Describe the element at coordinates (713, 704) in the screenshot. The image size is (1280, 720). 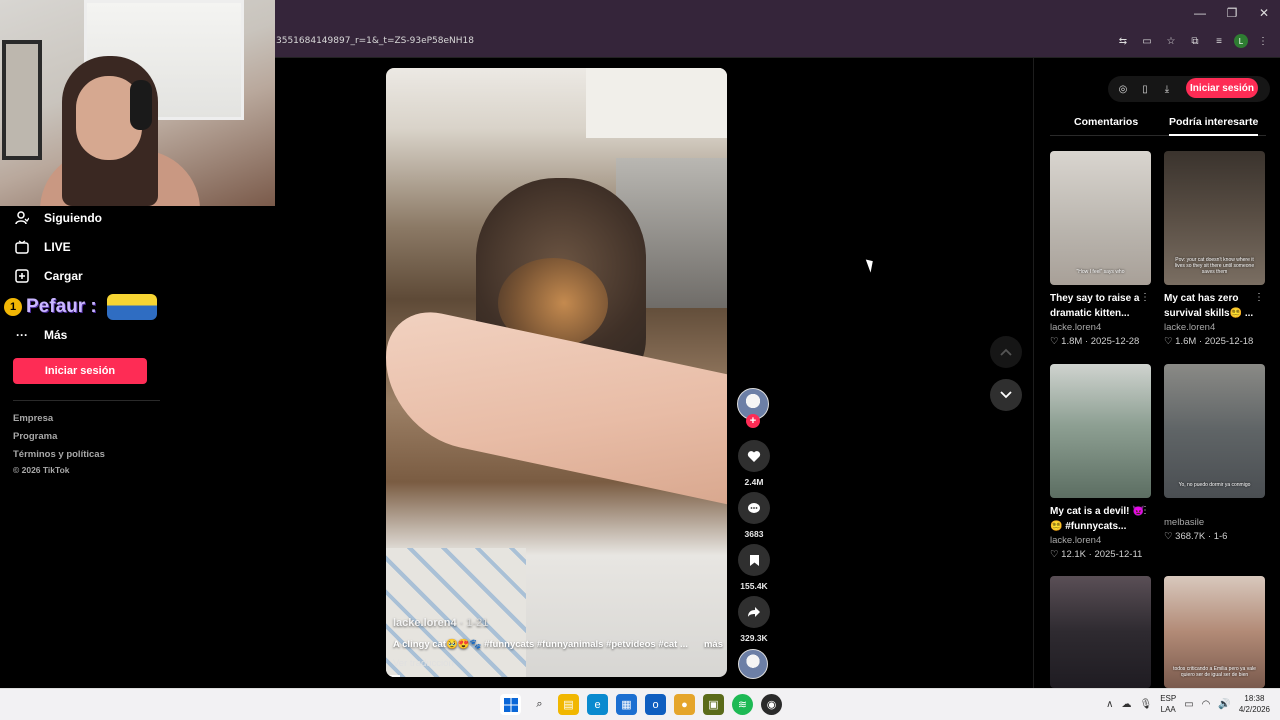
I see `app-icon: ▣` at that location.